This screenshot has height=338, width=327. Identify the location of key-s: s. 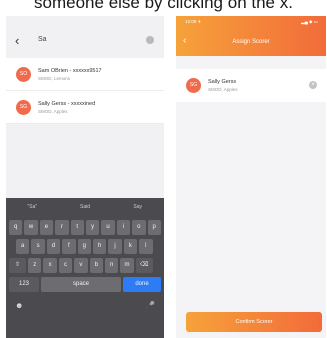
(38, 246).